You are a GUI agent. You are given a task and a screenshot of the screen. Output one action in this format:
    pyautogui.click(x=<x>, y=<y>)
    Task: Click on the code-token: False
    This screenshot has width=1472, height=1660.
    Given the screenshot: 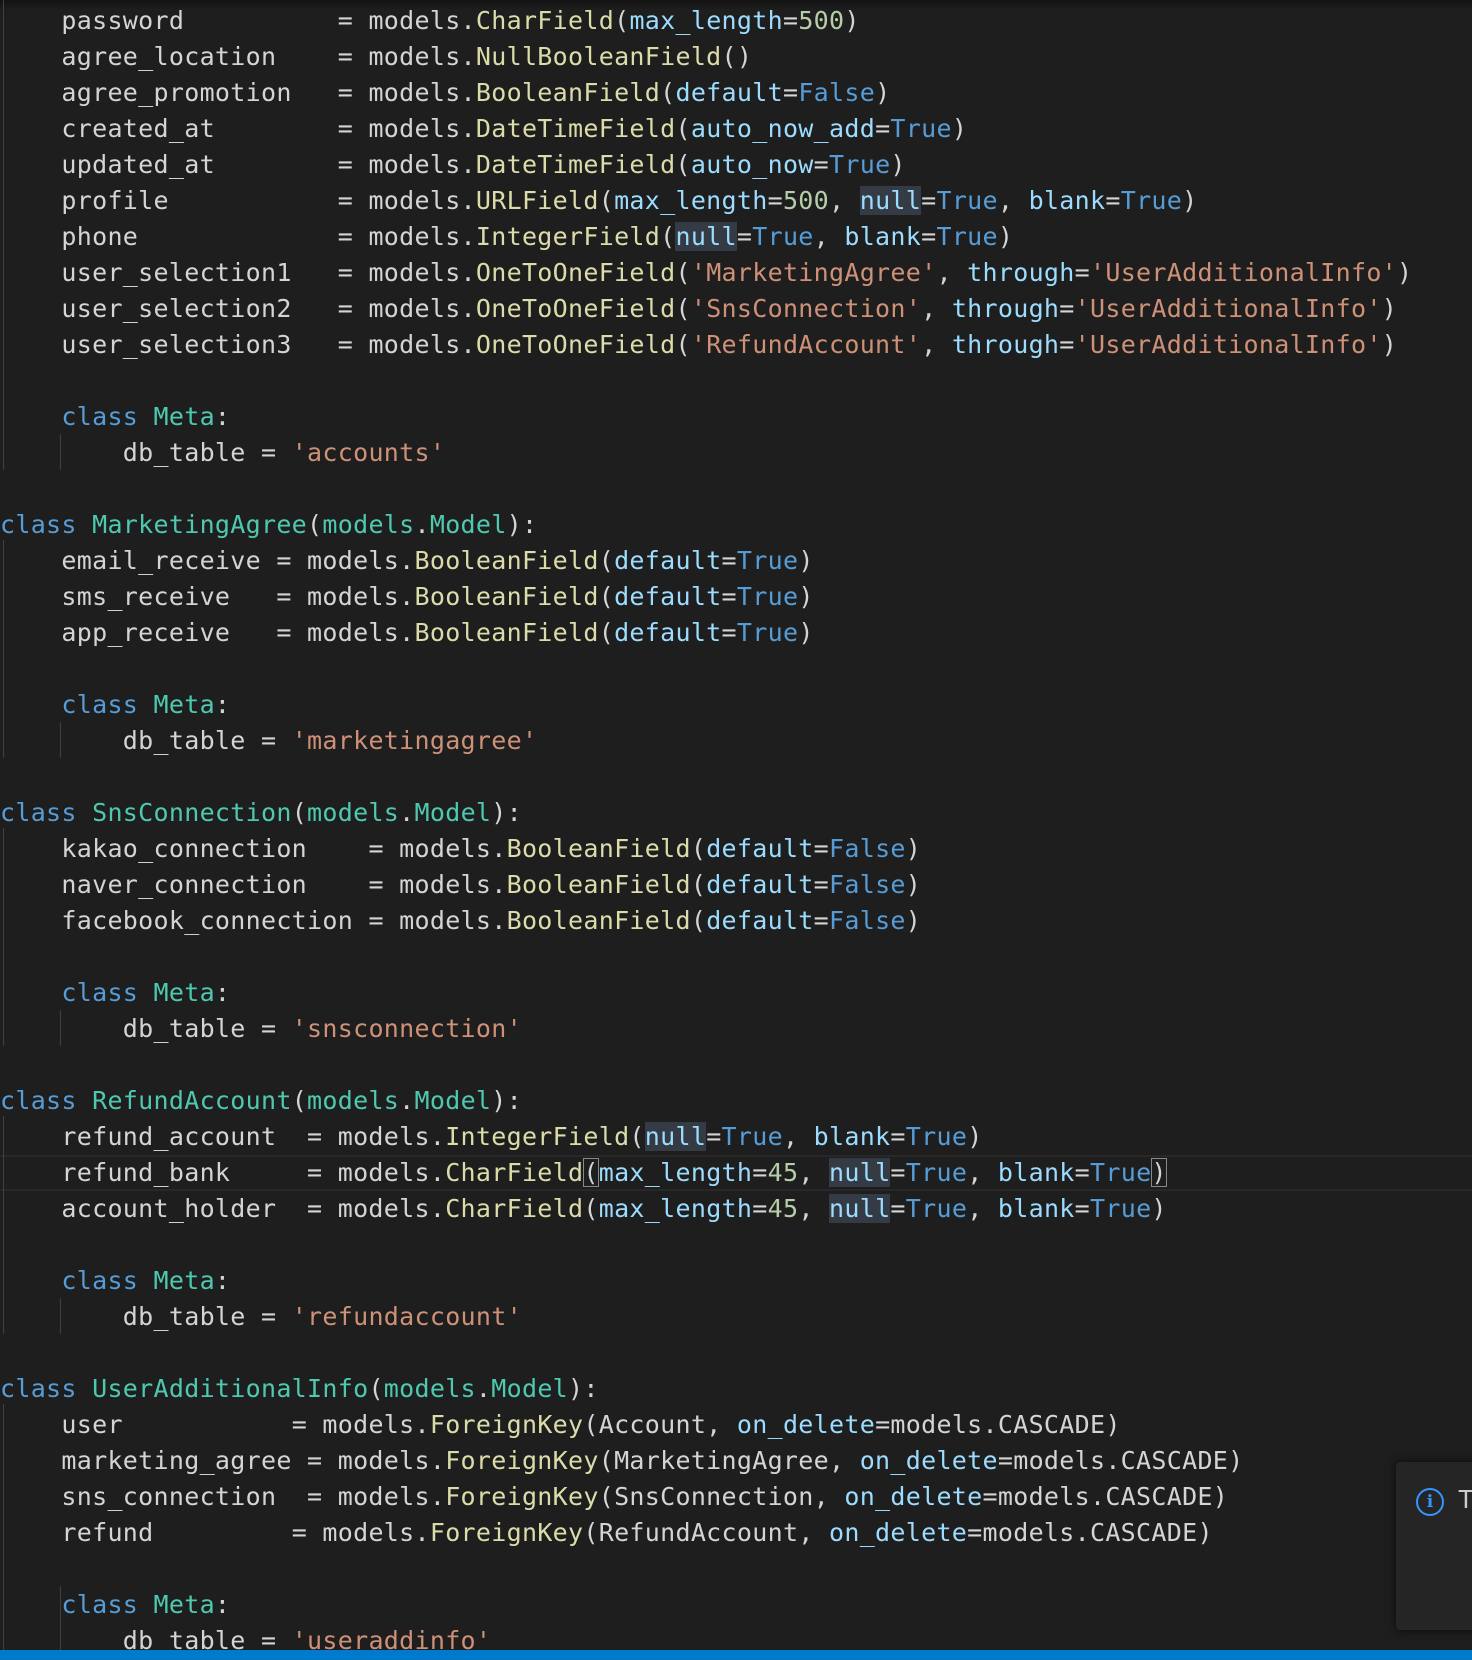 What is the action you would take?
    pyautogui.click(x=837, y=92)
    